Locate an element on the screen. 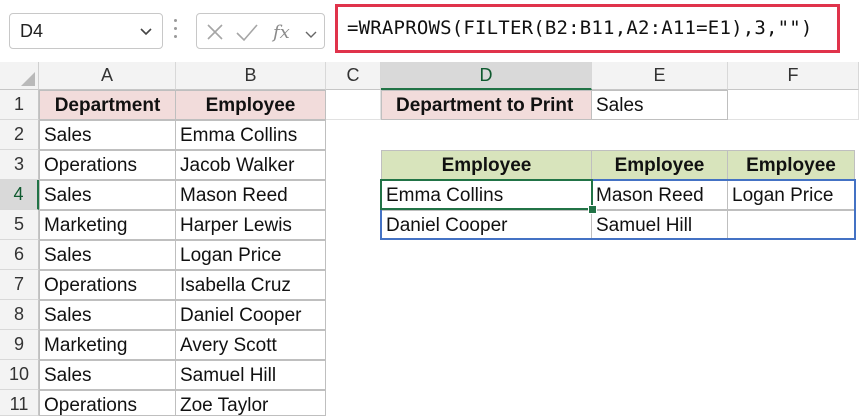  name-box-value: D4 is located at coordinates (32, 31).